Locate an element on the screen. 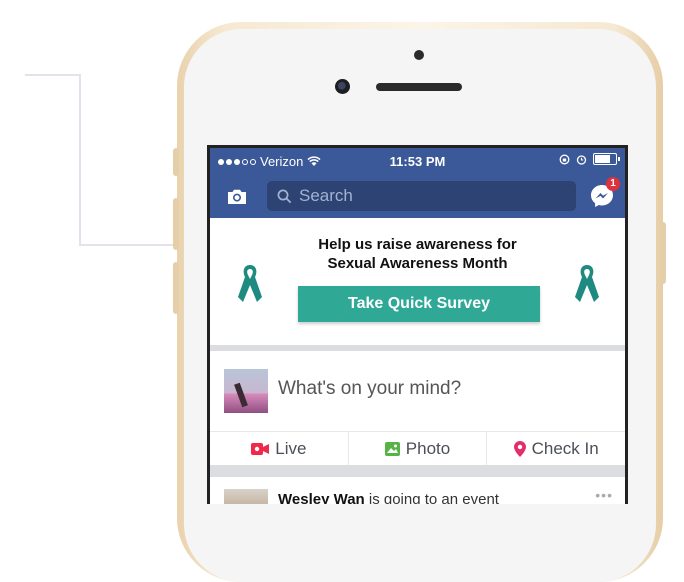 The height and width of the screenshot is (582, 684). status-bar: Verizon 11:53 PM is located at coordinates (417, 161).